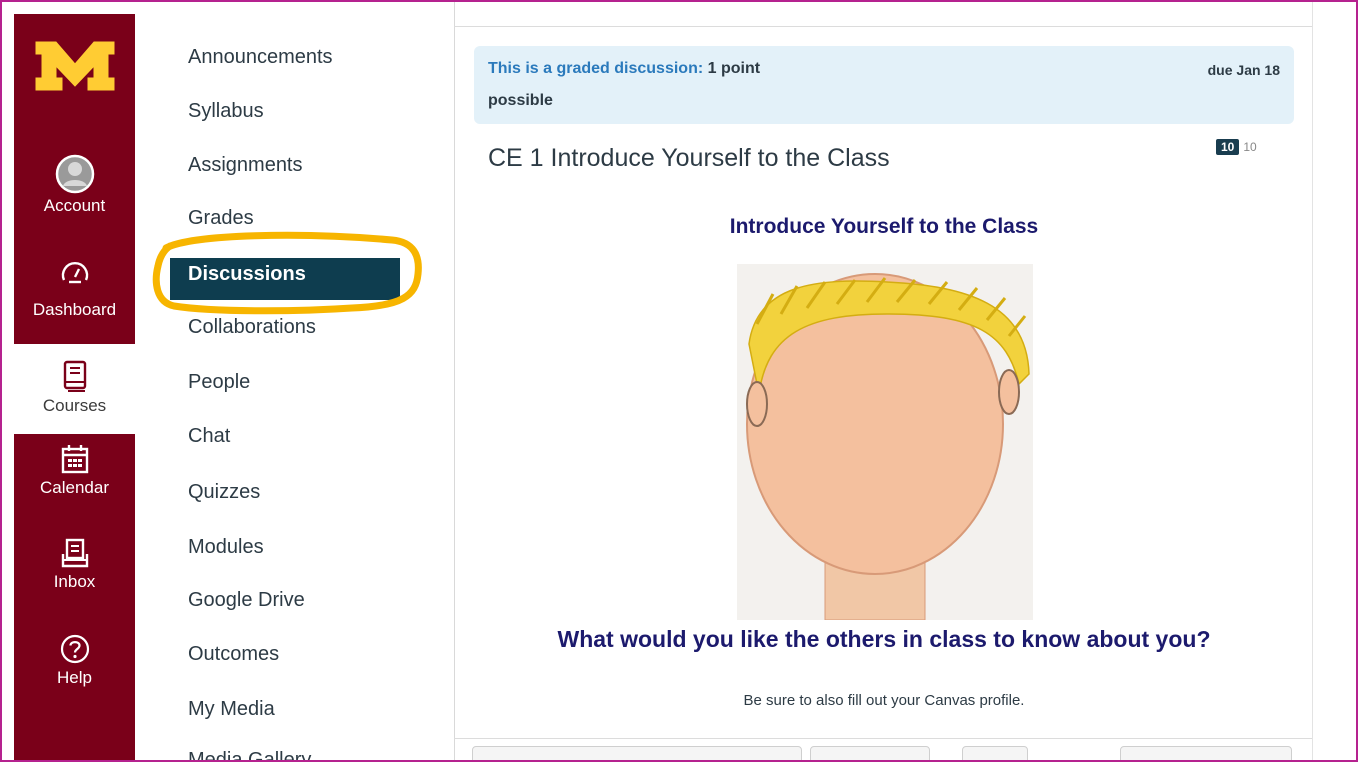 The height and width of the screenshot is (762, 1358). What do you see at coordinates (74, 677) in the screenshot?
I see `nav-help-label: Help` at bounding box center [74, 677].